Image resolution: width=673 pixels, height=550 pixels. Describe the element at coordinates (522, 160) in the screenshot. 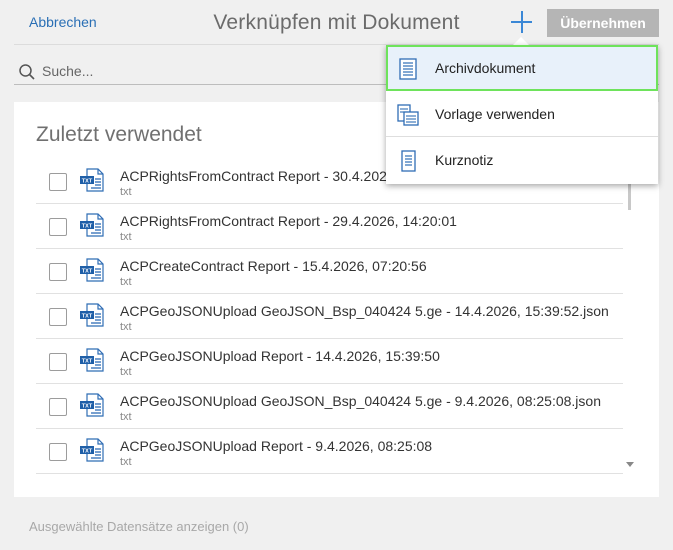

I see `menu-item-short-note: Kurznotiz` at that location.